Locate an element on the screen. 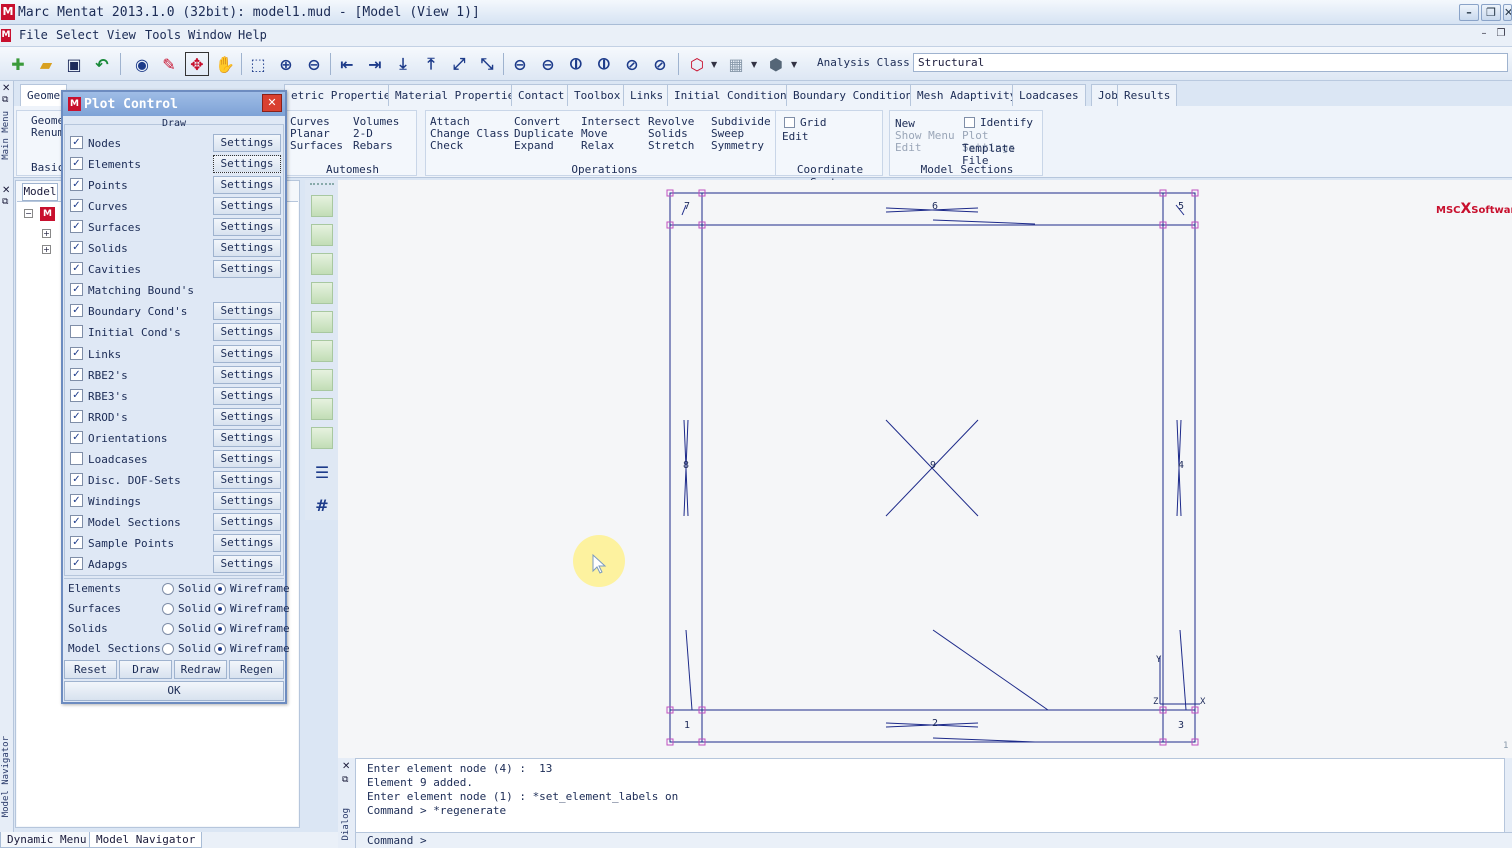  ribbon-renumber-button: Renum is located at coordinates (47, 133).